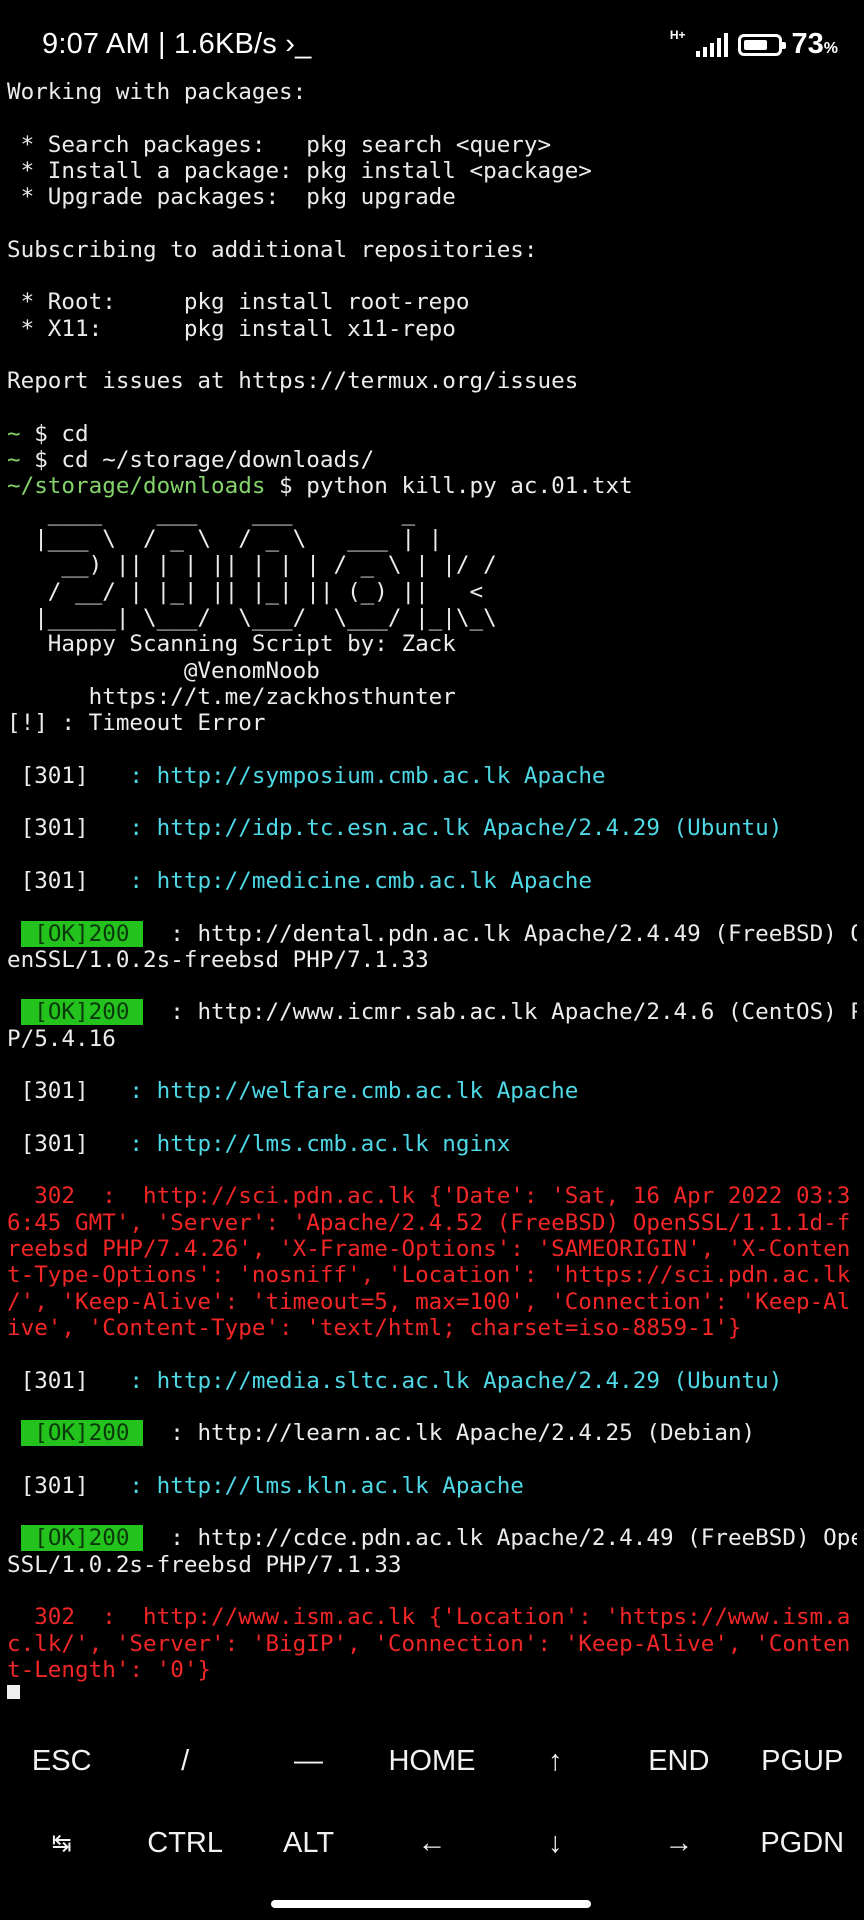 The image size is (864, 1920). I want to click on status-indicators: H+ 73%, so click(754, 44).